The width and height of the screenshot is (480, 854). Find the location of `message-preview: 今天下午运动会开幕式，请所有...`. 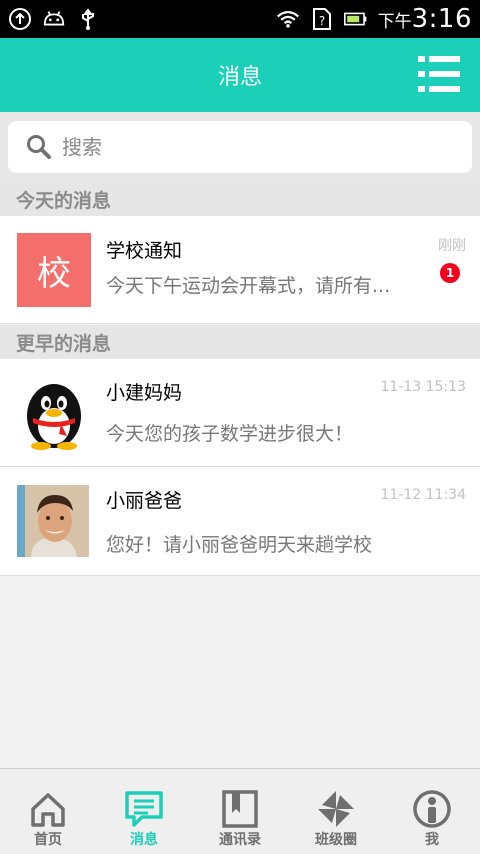

message-preview: 今天下午运动会开幕式，请所有... is located at coordinates (248, 286).